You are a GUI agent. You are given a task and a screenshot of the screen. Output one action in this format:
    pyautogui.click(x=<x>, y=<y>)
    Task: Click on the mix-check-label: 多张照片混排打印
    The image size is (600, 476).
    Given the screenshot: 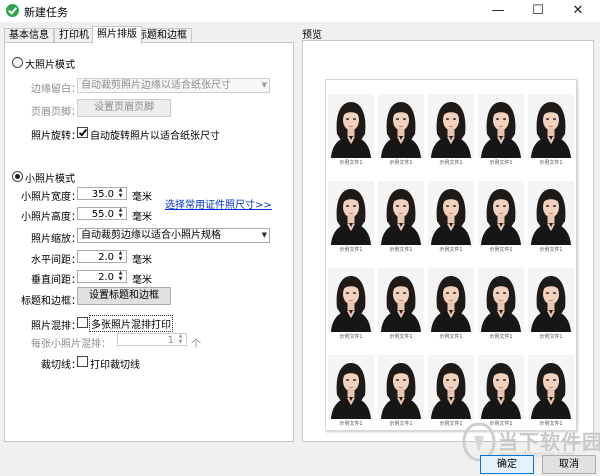 What is the action you would take?
    pyautogui.click(x=131, y=323)
    